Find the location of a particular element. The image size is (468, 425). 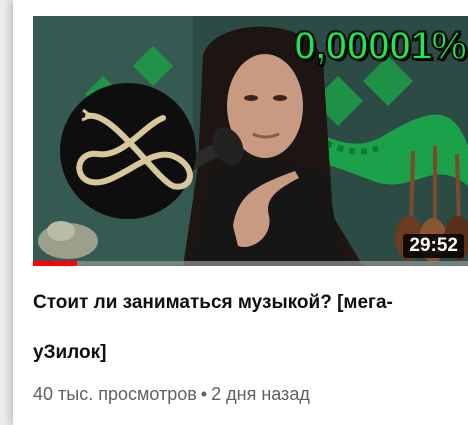

watch-progress-fill is located at coordinates (55, 263).